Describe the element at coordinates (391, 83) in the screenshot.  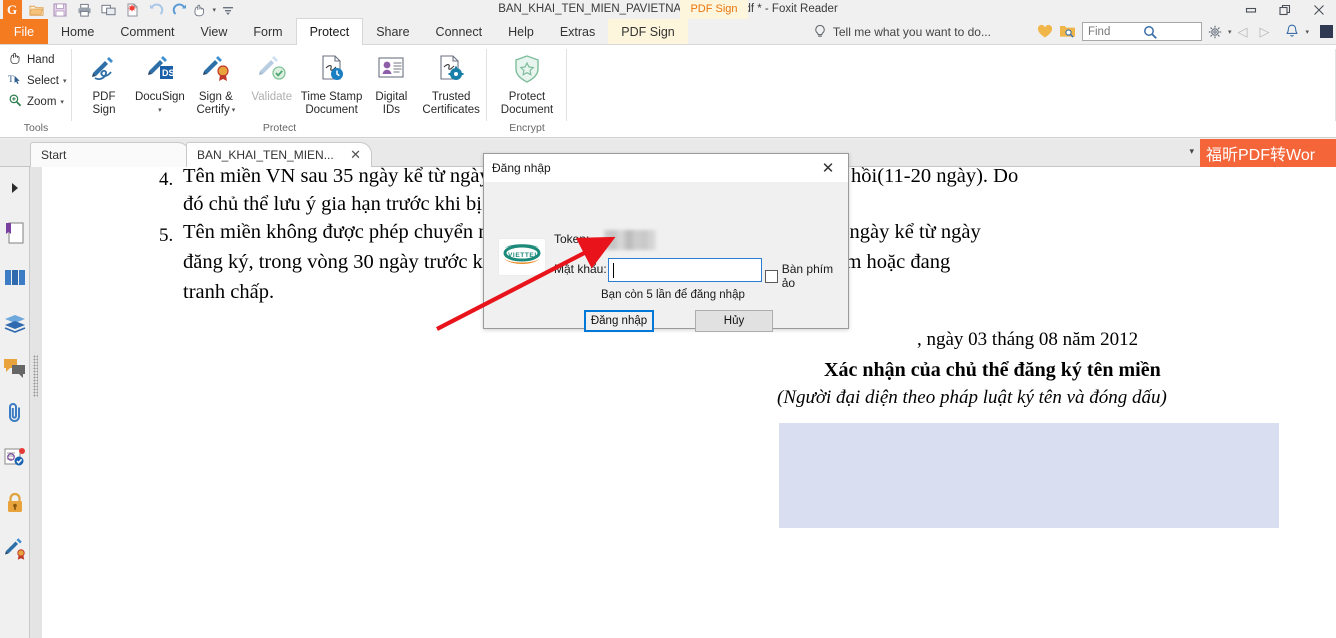
I see `digital-ids-button: Digital IDs` at that location.